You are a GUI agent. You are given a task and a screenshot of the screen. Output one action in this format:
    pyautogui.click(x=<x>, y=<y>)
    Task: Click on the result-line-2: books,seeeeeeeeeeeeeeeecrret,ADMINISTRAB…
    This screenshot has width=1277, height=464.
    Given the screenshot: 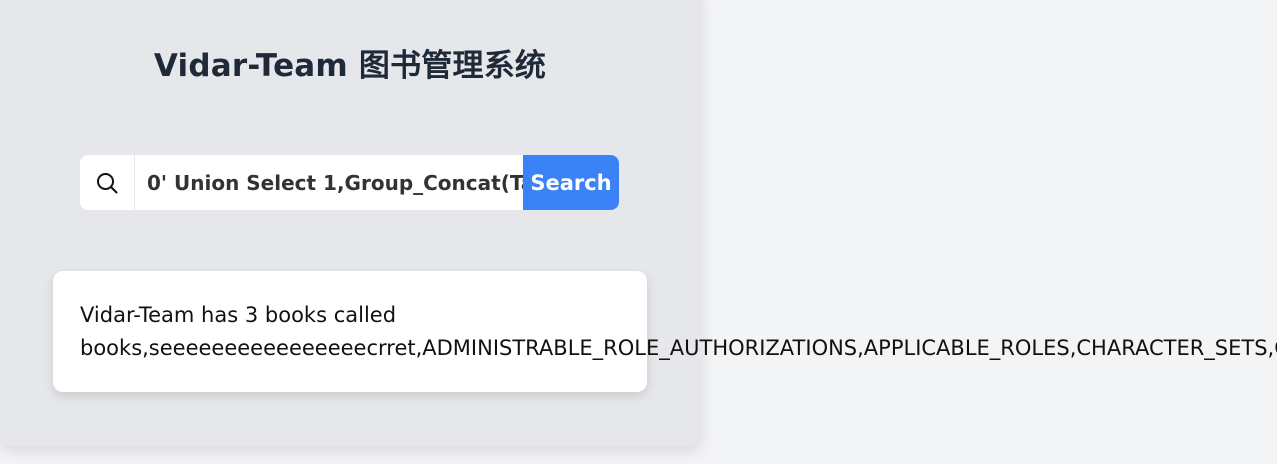 What is the action you would take?
    pyautogui.click(x=678, y=348)
    